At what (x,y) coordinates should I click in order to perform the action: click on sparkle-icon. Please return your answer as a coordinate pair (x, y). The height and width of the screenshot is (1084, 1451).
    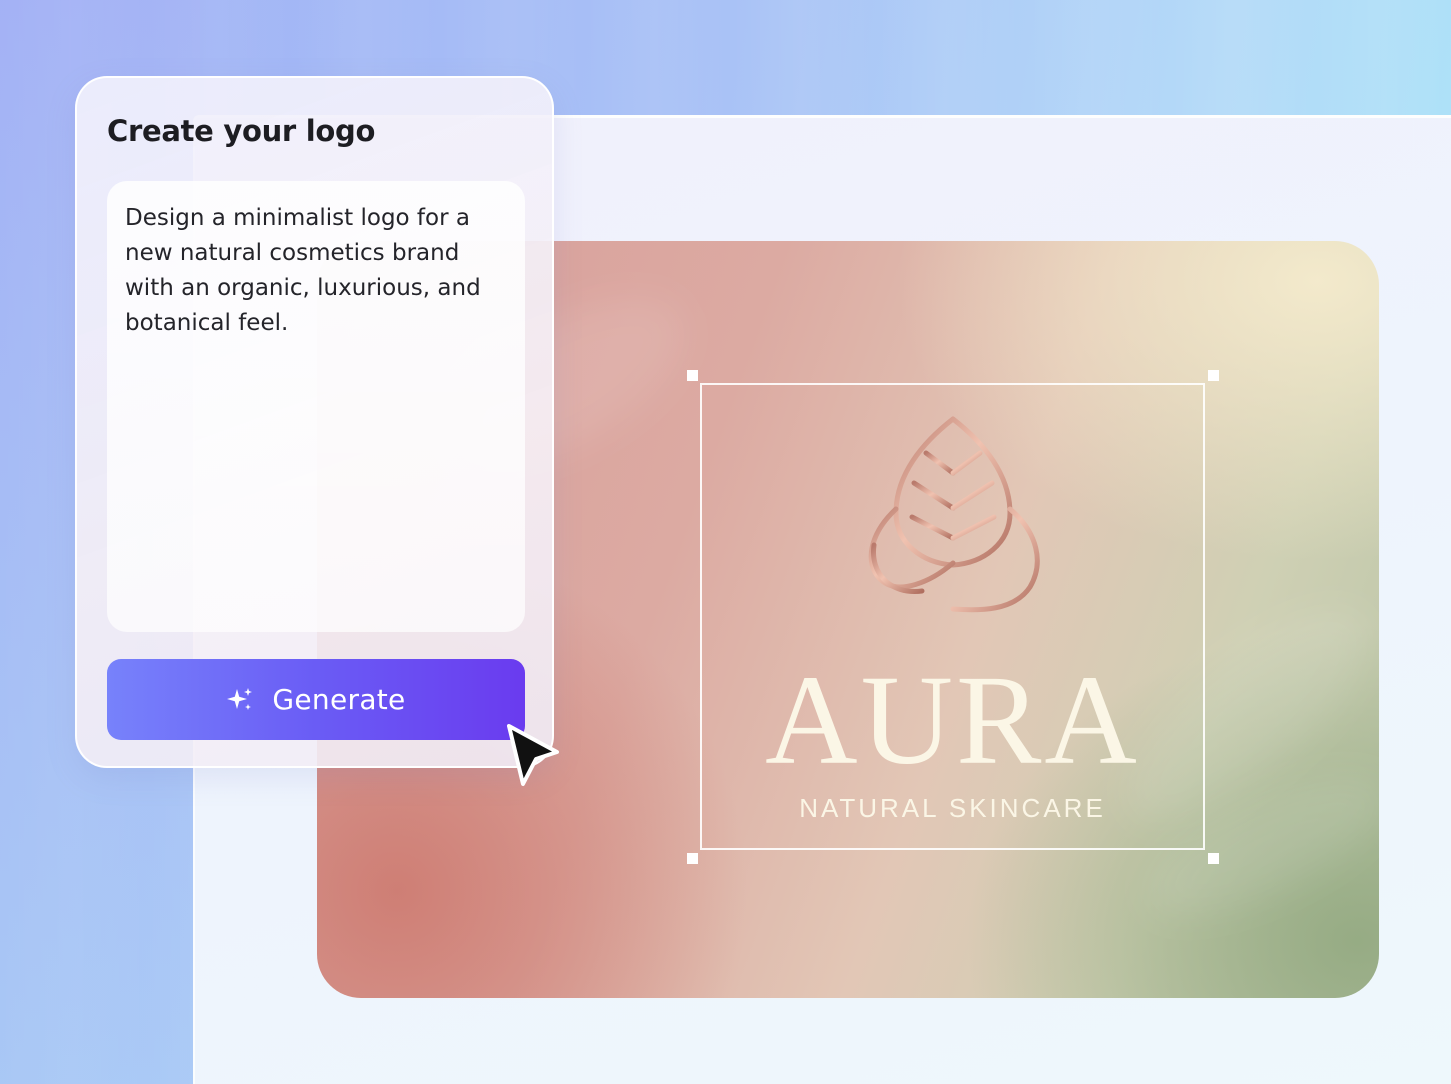
    Looking at the image, I should click on (240, 698).